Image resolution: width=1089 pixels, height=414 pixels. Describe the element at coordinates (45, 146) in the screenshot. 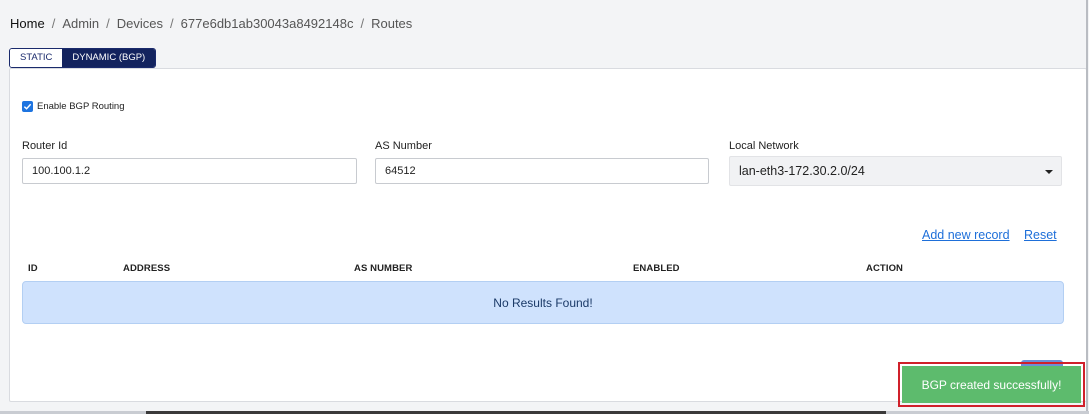

I see `router-id-label: Router Id` at that location.